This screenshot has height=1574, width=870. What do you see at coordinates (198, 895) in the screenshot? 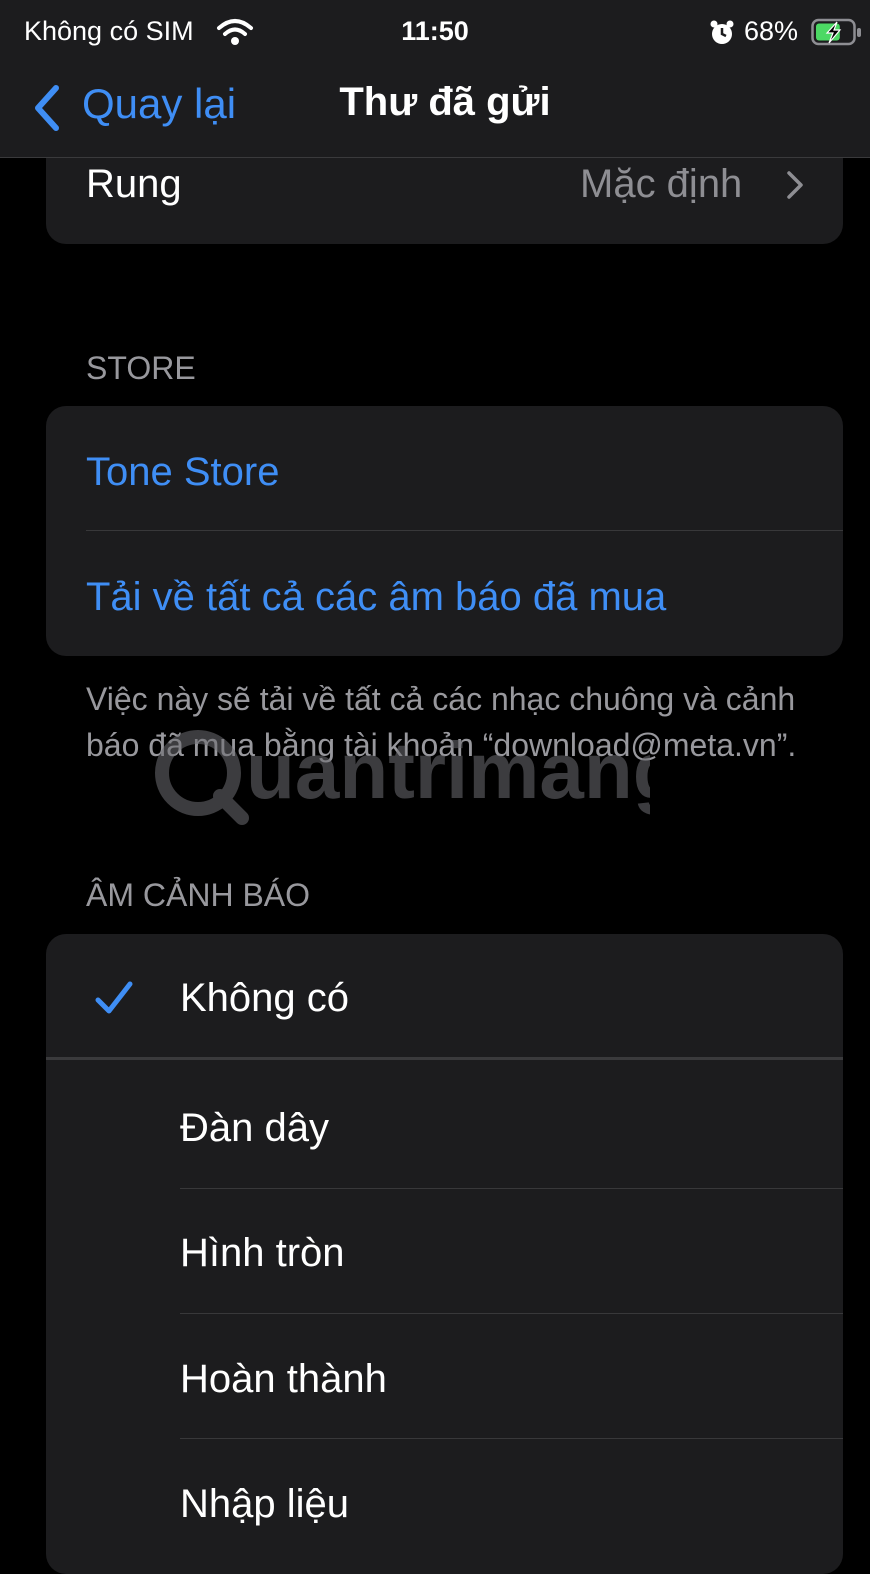
I see `alert-tones-section-header: ÂM CẢNH BÁO` at bounding box center [198, 895].